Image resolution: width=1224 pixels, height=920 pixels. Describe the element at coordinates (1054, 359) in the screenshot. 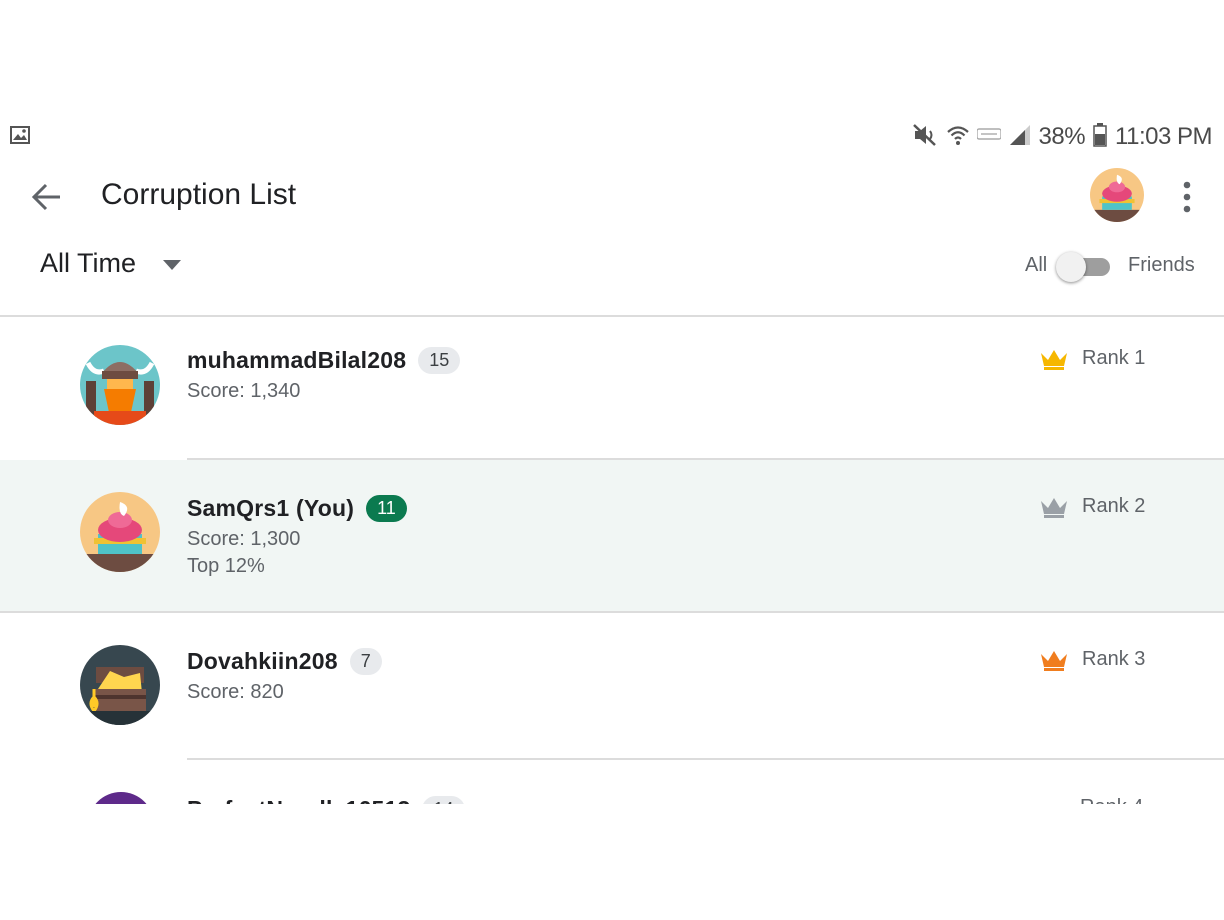

I see `crown-gold-icon` at that location.